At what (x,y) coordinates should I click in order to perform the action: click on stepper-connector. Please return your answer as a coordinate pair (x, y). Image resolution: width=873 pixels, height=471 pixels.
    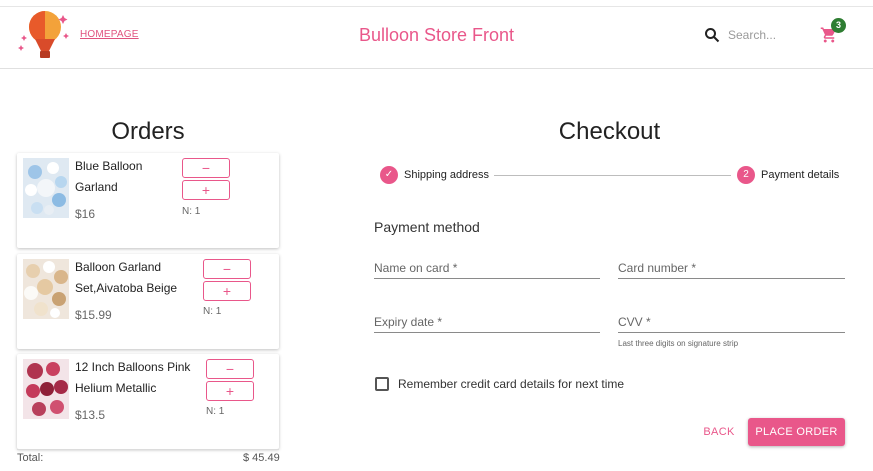
    Looking at the image, I should click on (612, 175).